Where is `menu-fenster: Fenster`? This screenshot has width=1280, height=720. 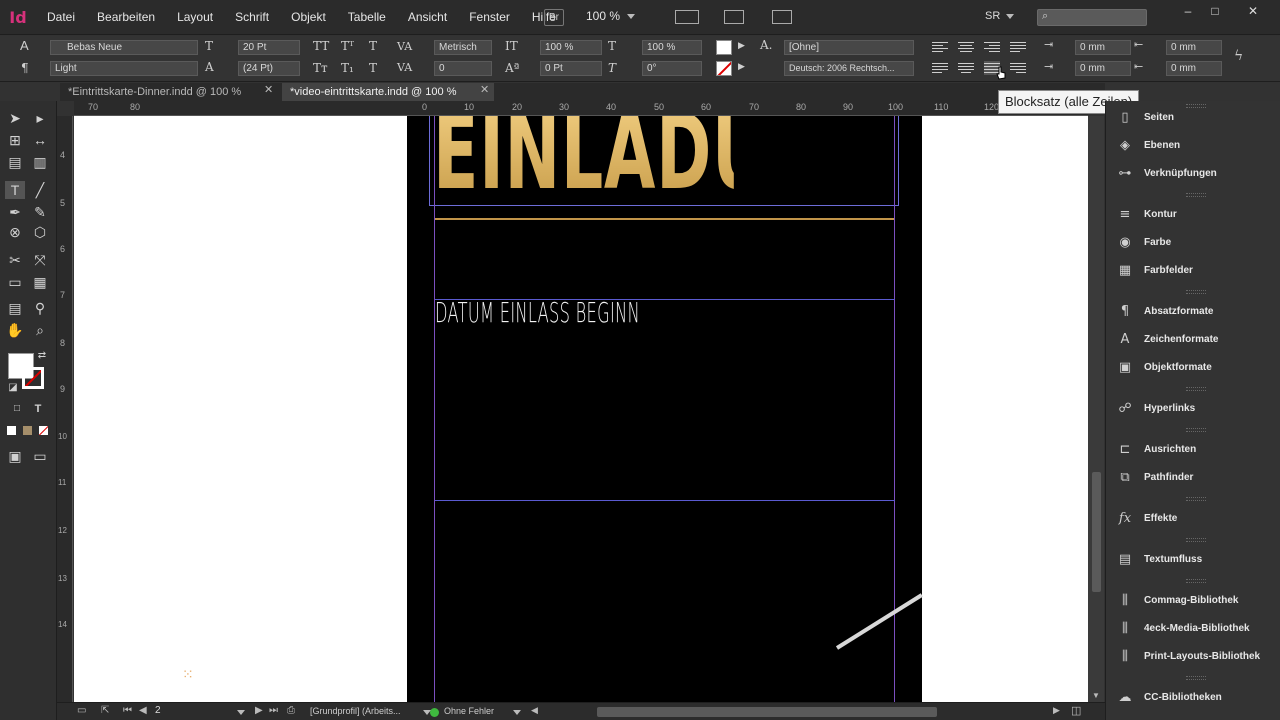
menu-fenster: Fenster is located at coordinates (489, 17).